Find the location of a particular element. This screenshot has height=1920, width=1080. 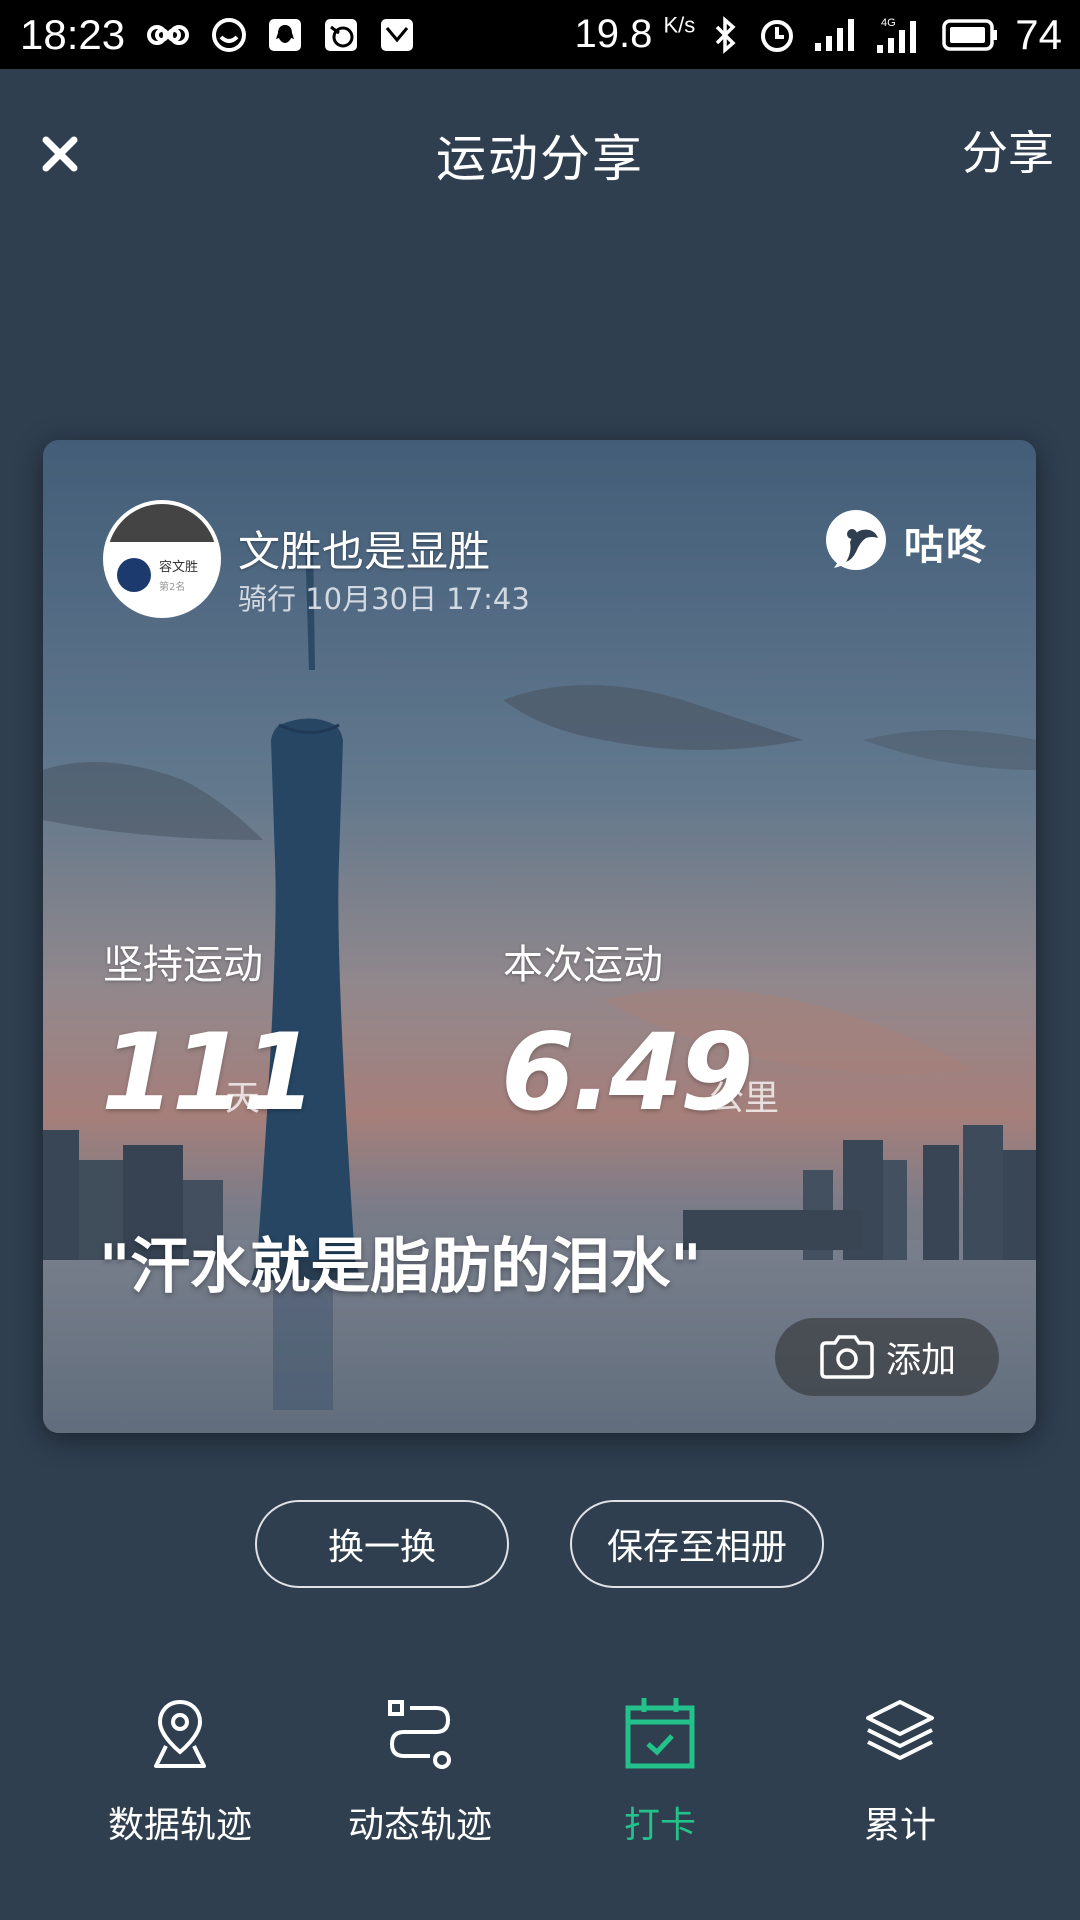

nav-item-cumulative: 累计 is located at coordinates (900, 1780).